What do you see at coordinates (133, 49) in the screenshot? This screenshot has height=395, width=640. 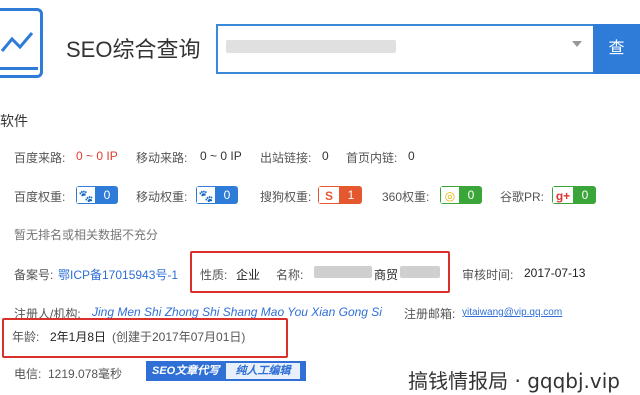 I see `brand-title: SEO综合查询` at bounding box center [133, 49].